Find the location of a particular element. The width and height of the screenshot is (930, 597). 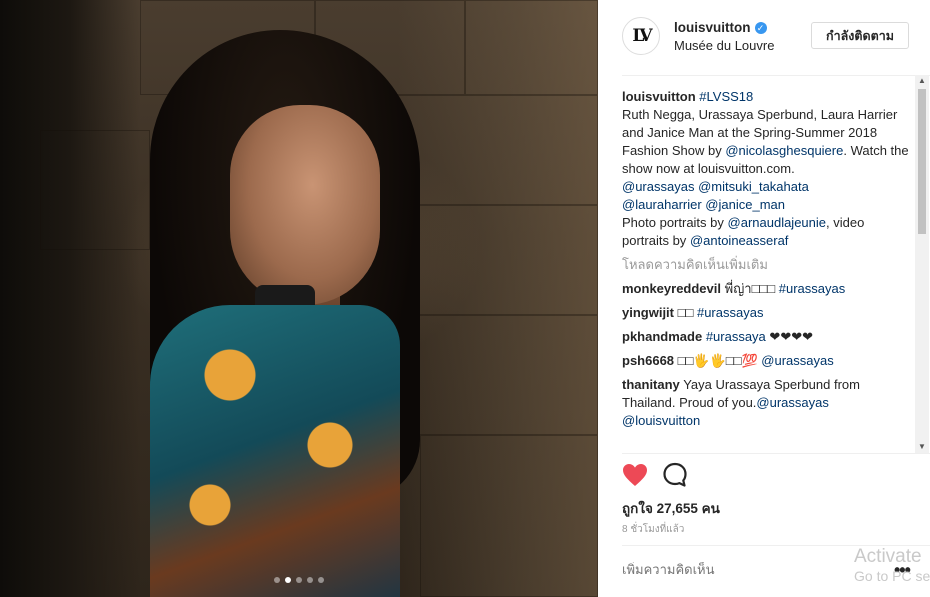

watermark-line: Go to PC se is located at coordinates (892, 576).